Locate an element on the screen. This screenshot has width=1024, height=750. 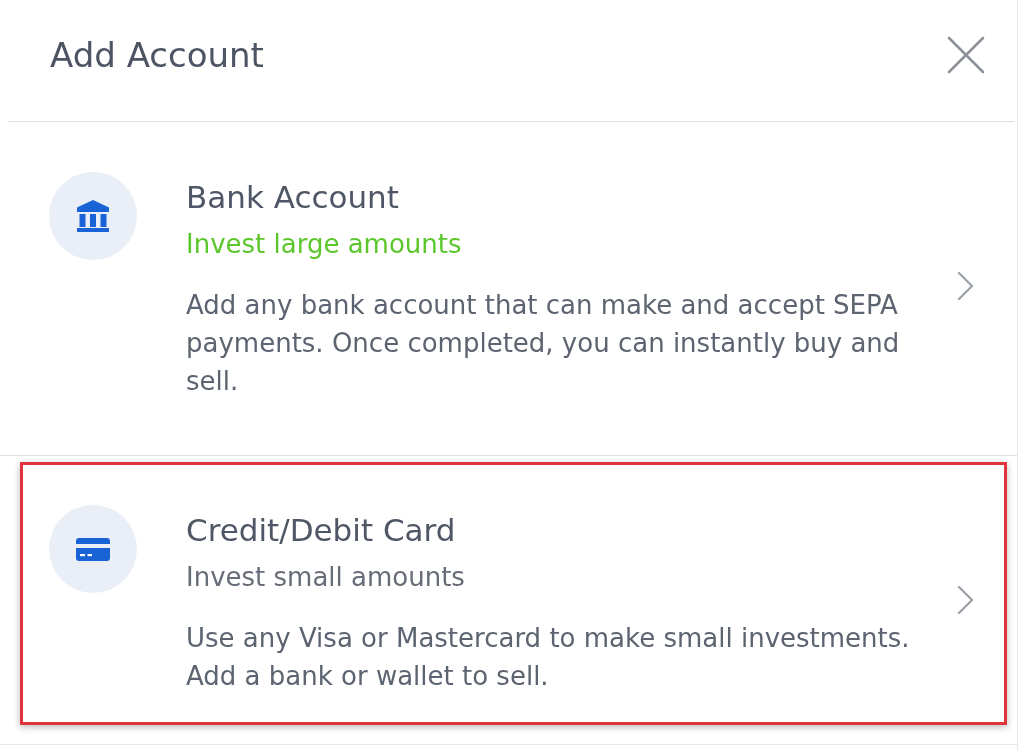
credit-card-icon is located at coordinates (93, 549).